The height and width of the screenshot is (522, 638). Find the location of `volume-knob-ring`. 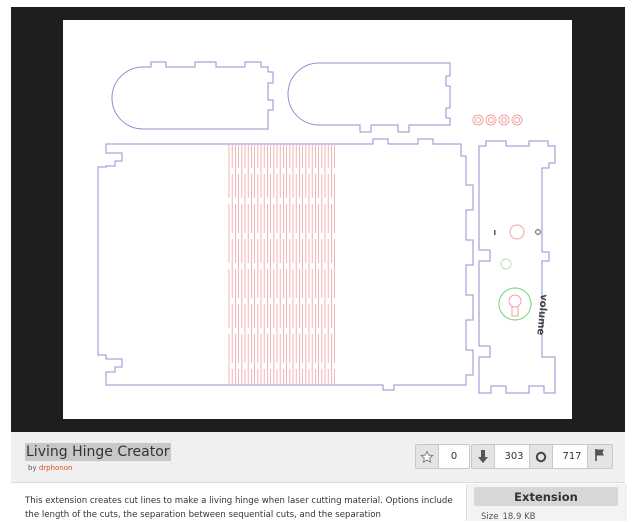

volume-knob-ring is located at coordinates (515, 304).